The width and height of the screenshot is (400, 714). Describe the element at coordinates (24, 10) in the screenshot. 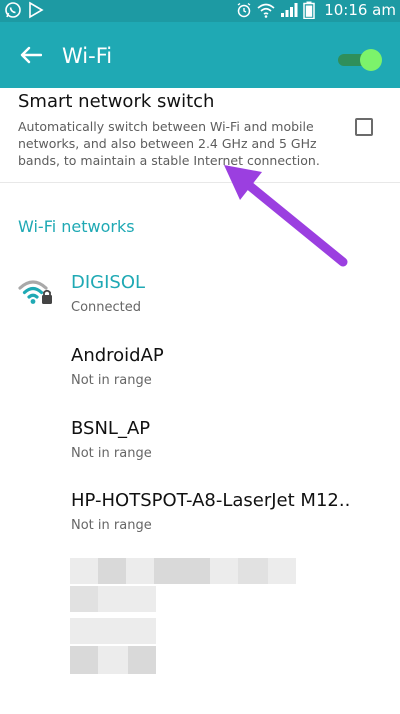

I see `status-notification-icons` at that location.